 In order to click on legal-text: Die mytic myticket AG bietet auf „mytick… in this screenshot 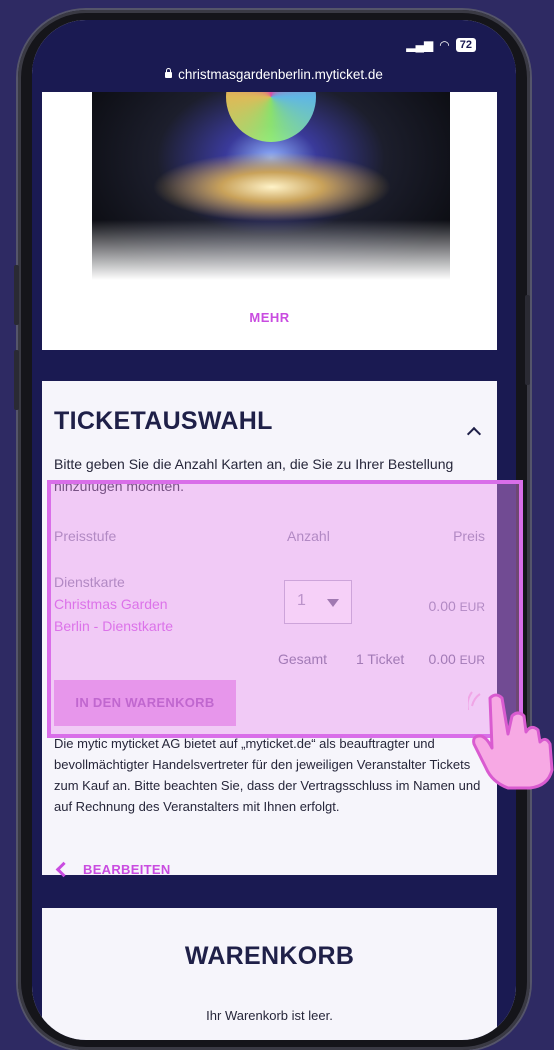, I will do `click(267, 775)`.